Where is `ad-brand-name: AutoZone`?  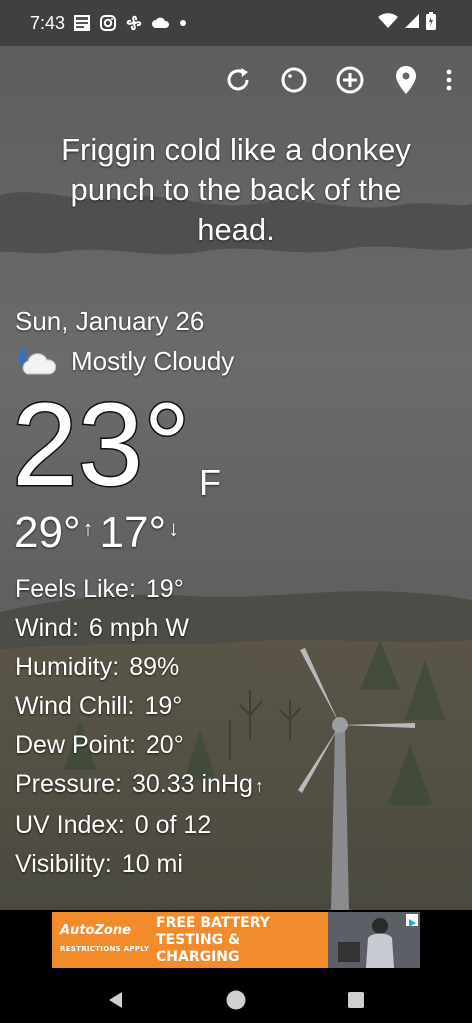
ad-brand-name: AutoZone is located at coordinates (95, 930).